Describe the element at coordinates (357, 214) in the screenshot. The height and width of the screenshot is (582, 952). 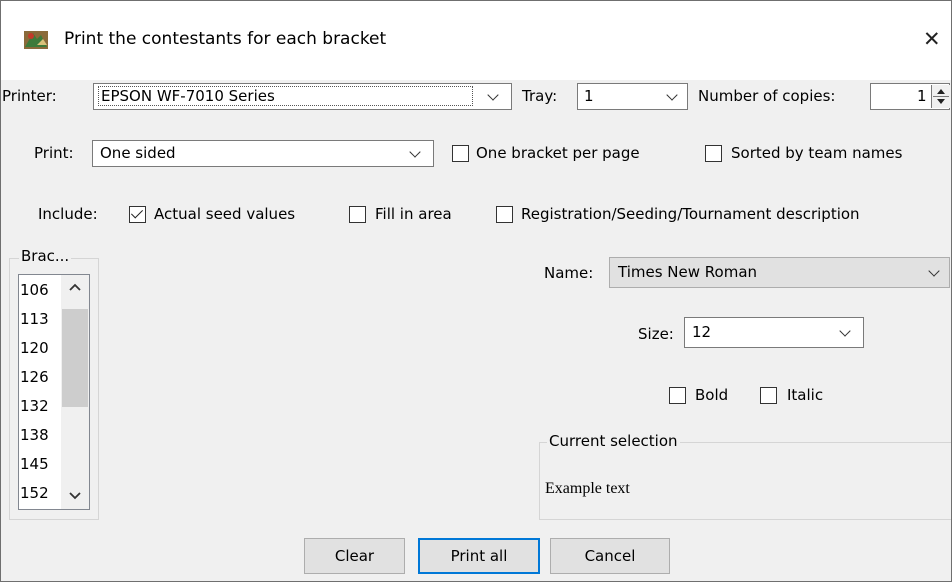
I see `fill-in-area-checkbox` at that location.